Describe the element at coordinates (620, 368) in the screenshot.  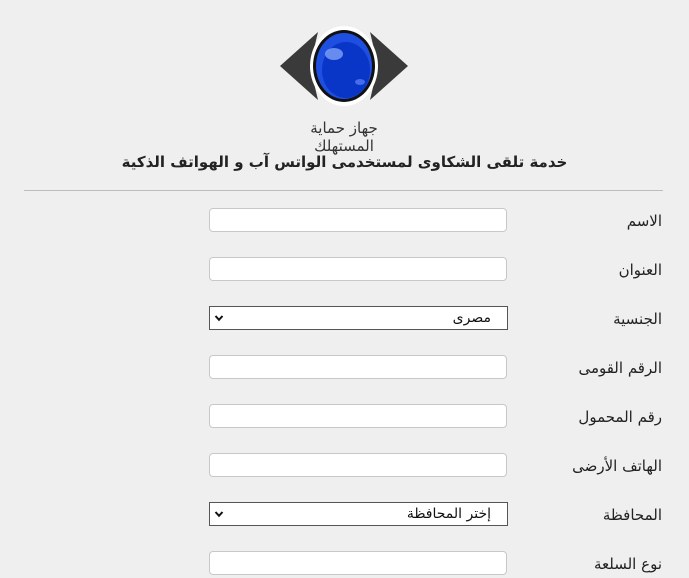
I see `national-id-label: الرقم القومى` at that location.